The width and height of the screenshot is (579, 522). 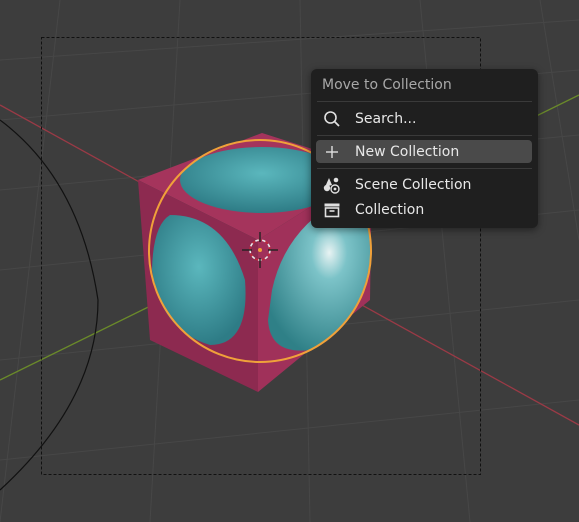 What do you see at coordinates (390, 209) in the screenshot?
I see `collection-label: Collection` at bounding box center [390, 209].